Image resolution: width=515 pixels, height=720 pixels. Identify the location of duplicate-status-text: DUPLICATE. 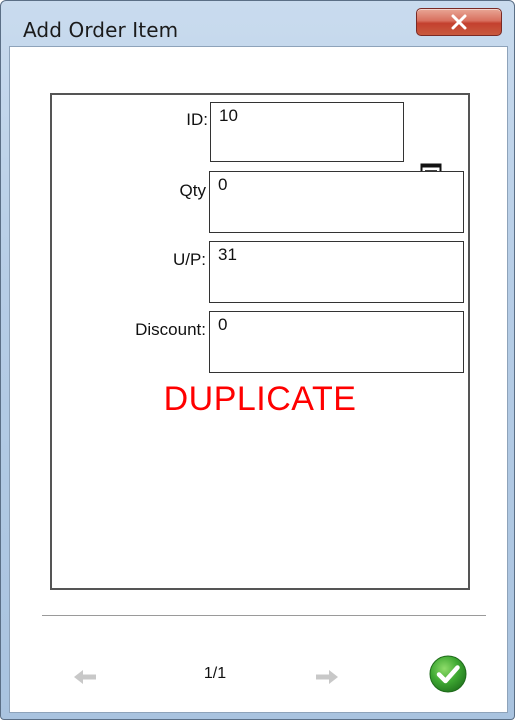
(260, 399).